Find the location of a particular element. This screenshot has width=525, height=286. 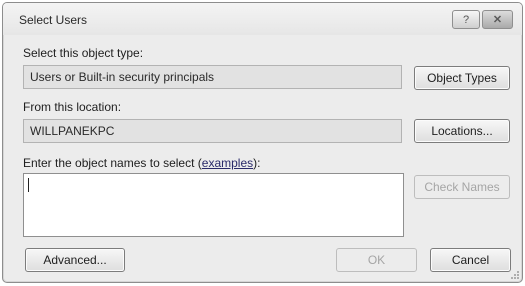

window-title: Select Users is located at coordinates (53, 20).